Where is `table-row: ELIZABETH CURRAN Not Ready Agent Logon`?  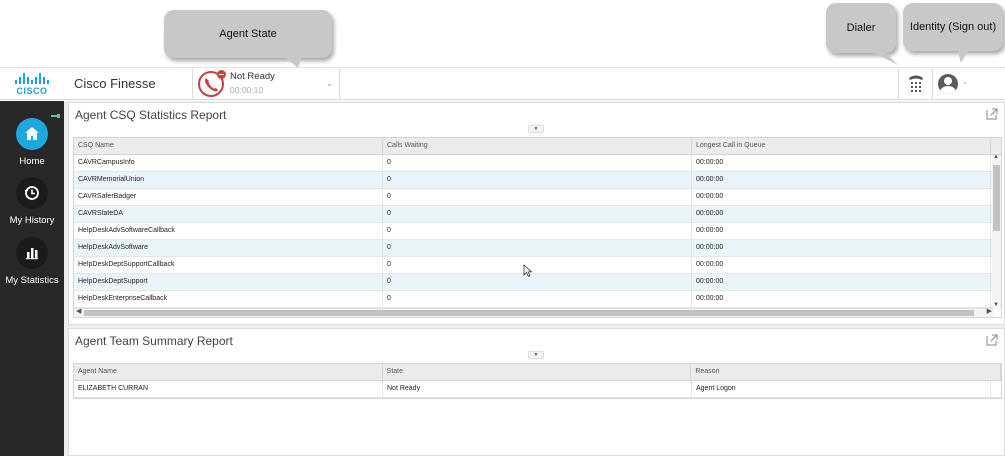 table-row: ELIZABETH CURRAN Not Ready Agent Logon is located at coordinates (537, 389).